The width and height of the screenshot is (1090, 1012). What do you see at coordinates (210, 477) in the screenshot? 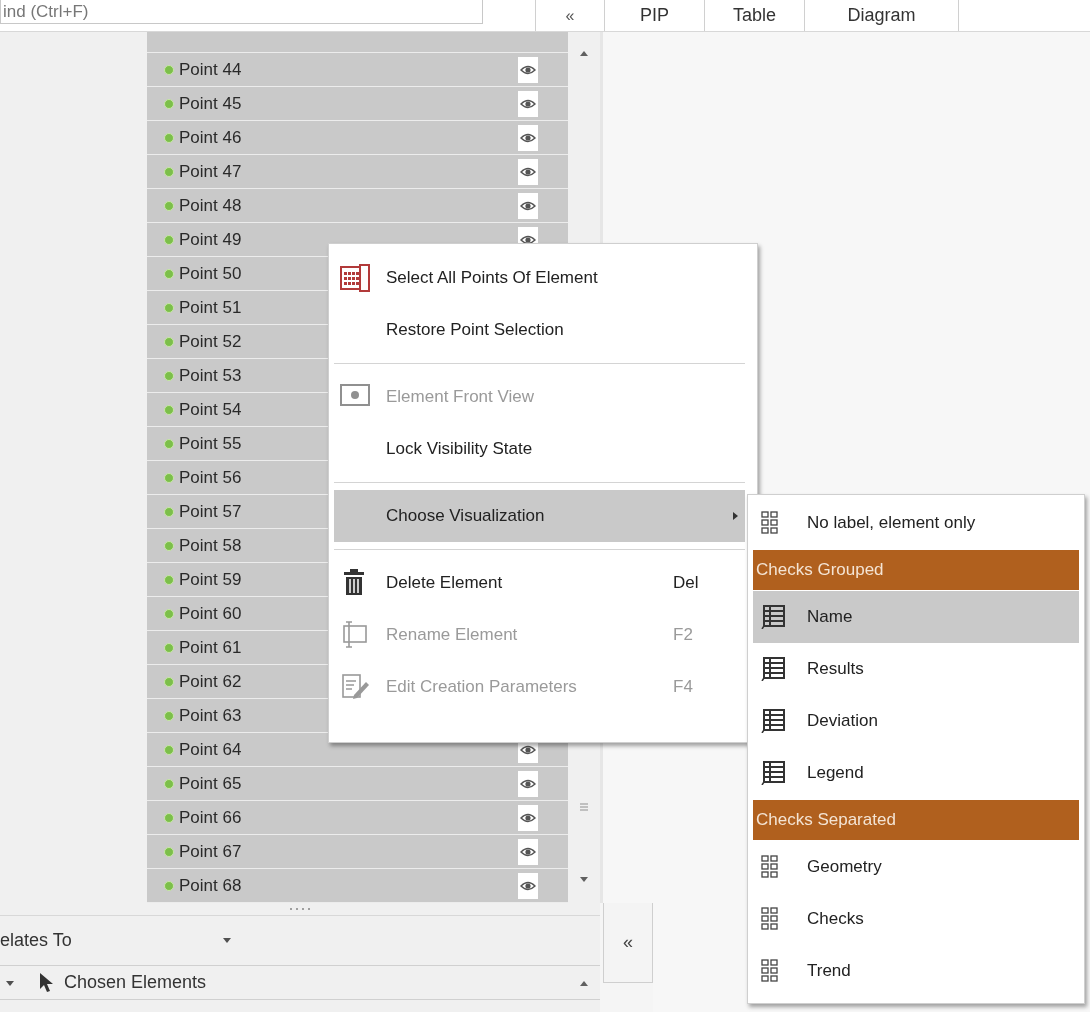
I see `point-name: Point 56` at bounding box center [210, 477].